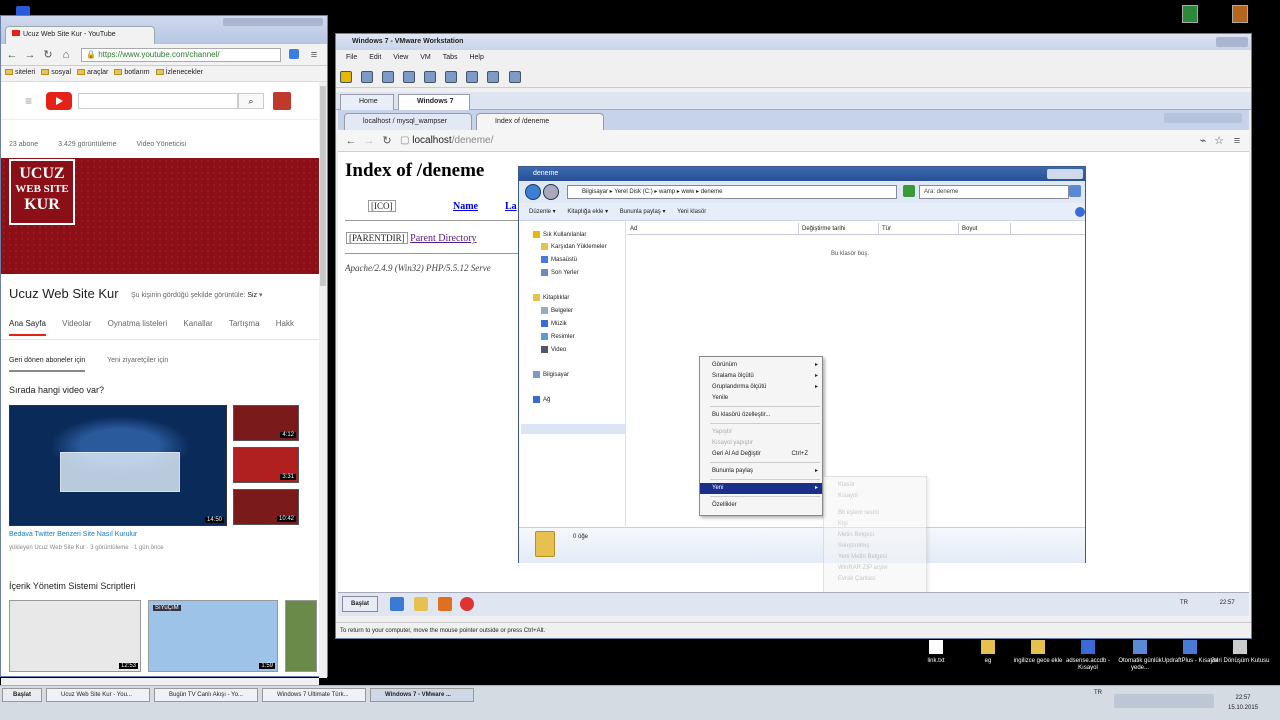 This screenshot has width=1280, height=720. What do you see at coordinates (551, 192) in the screenshot?
I see `forward-icon` at bounding box center [551, 192].